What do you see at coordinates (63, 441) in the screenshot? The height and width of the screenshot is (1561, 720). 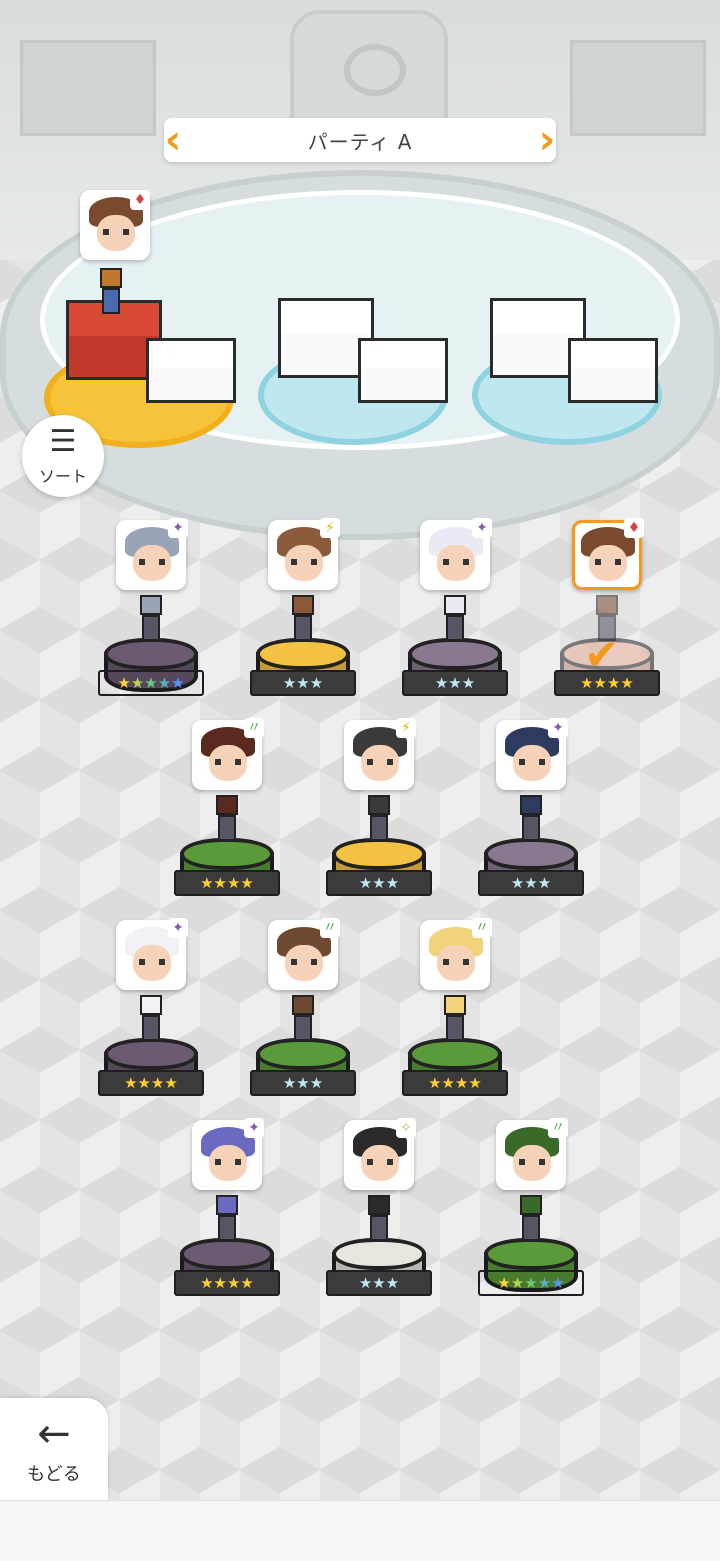 I see `sort-icon: ☰` at bounding box center [63, 441].